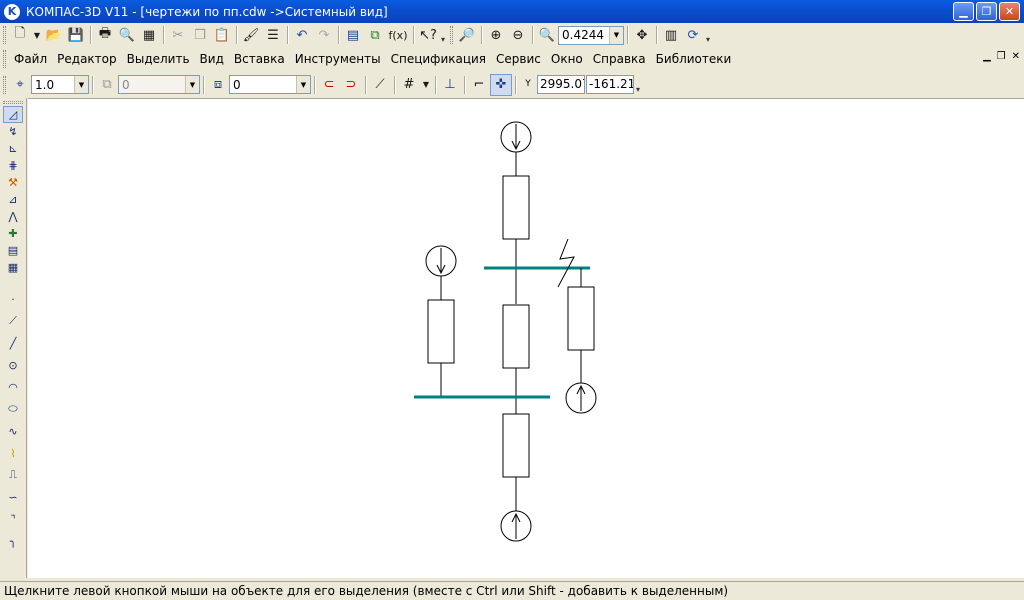  Describe the element at coordinates (1009, 11) in the screenshot. I see `close-icon: ✕` at that location.